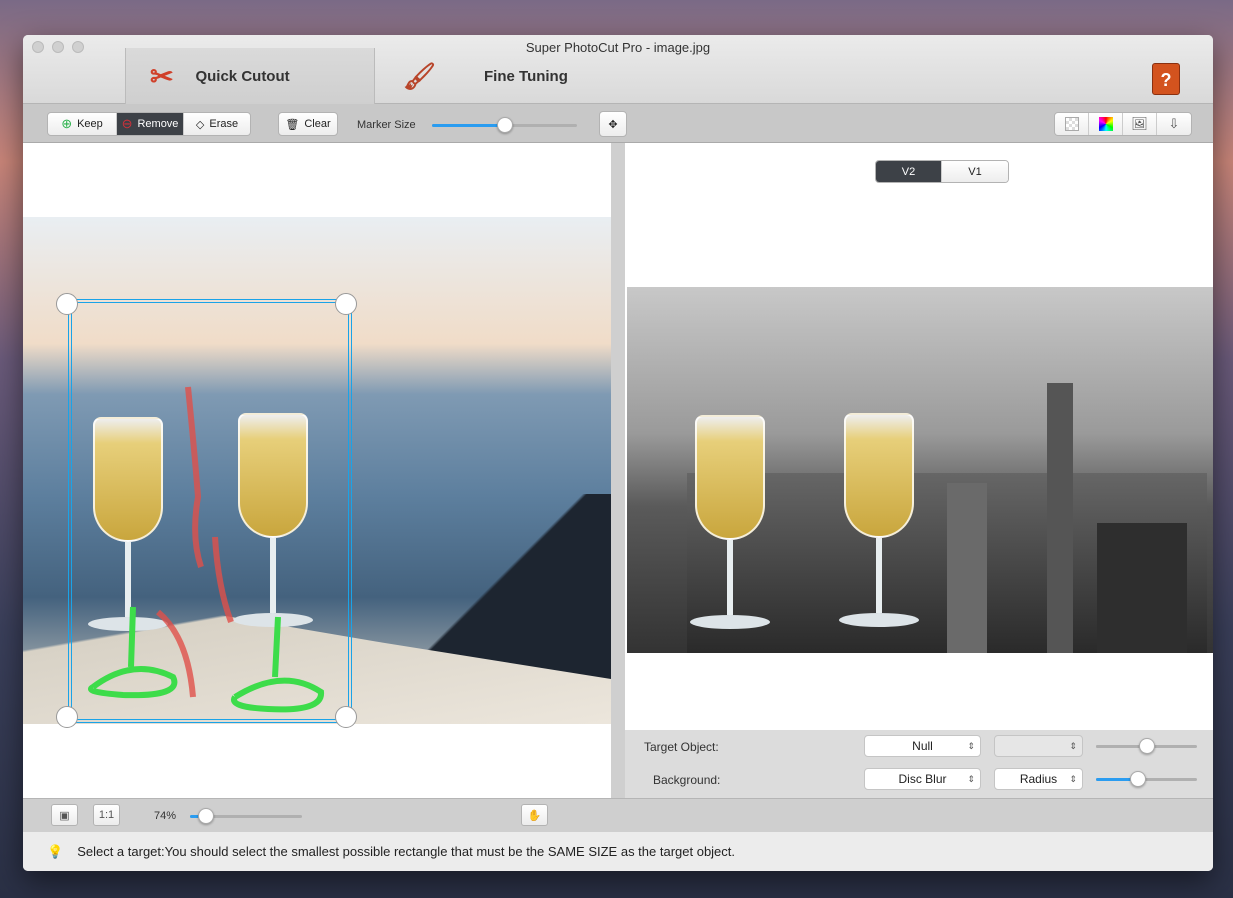 The width and height of the screenshot is (1233, 898). Describe the element at coordinates (504, 125) in the screenshot. I see `marker-size-slider` at that location.